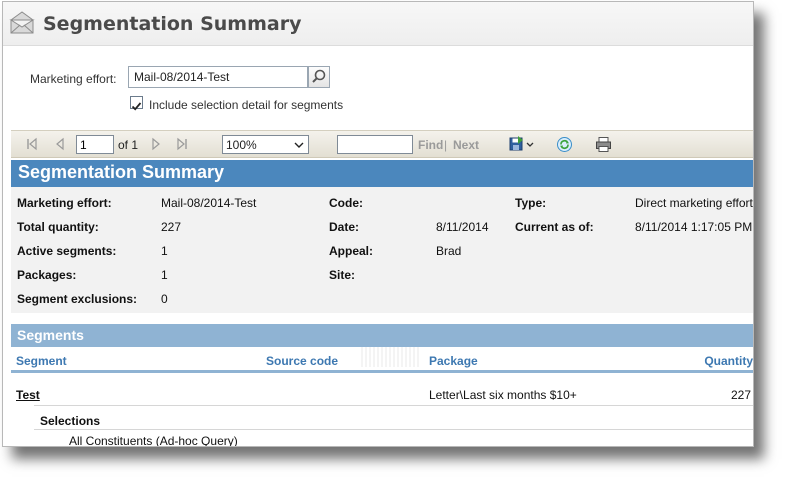 The height and width of the screenshot is (489, 794). What do you see at coordinates (694, 203) in the screenshot?
I see `type-value: Direct marketing effort` at bounding box center [694, 203].